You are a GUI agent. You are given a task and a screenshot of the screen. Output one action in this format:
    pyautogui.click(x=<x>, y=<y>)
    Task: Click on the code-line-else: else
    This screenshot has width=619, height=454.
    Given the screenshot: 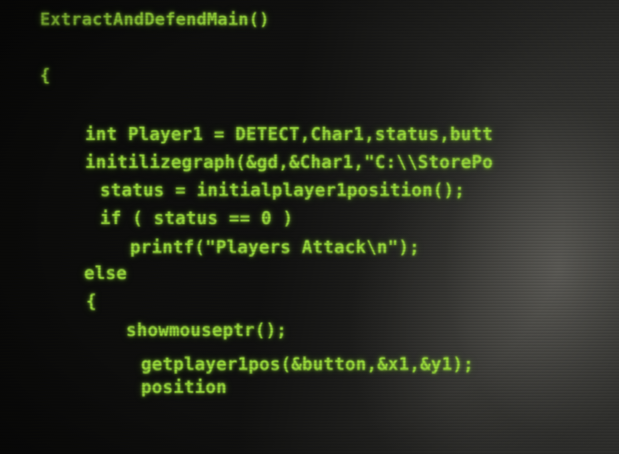 What is the action you would take?
    pyautogui.click(x=105, y=274)
    